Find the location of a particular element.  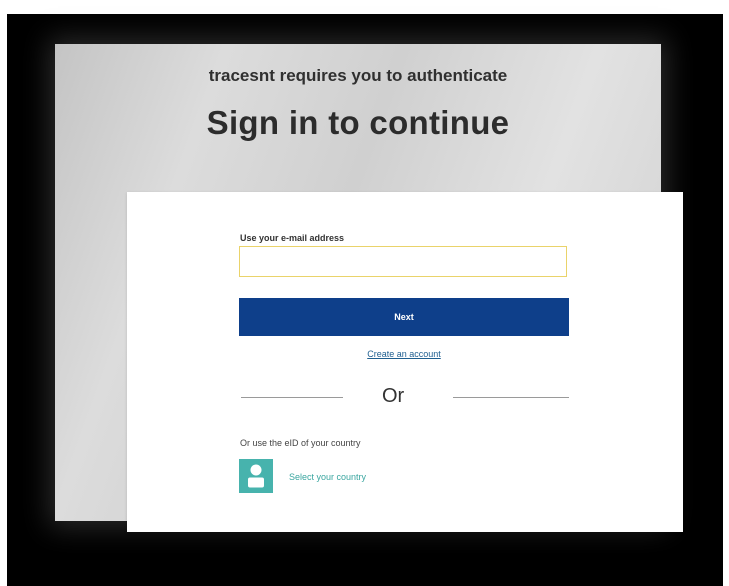

or-divider-text: Or is located at coordinates (393, 396).